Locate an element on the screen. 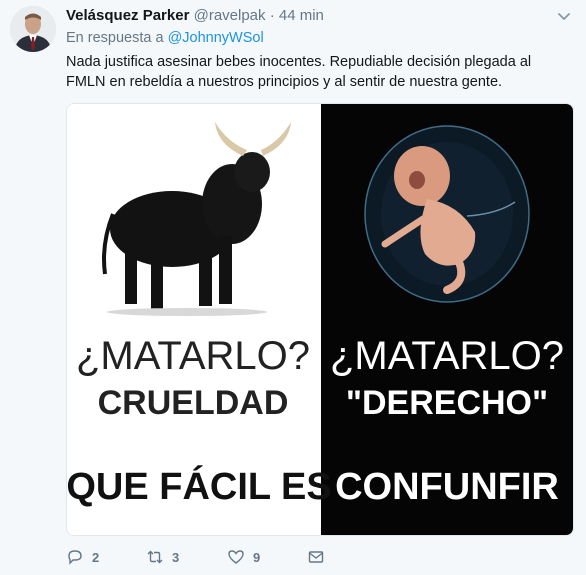  left-question-text: ¿MATARLO? is located at coordinates (193, 356).